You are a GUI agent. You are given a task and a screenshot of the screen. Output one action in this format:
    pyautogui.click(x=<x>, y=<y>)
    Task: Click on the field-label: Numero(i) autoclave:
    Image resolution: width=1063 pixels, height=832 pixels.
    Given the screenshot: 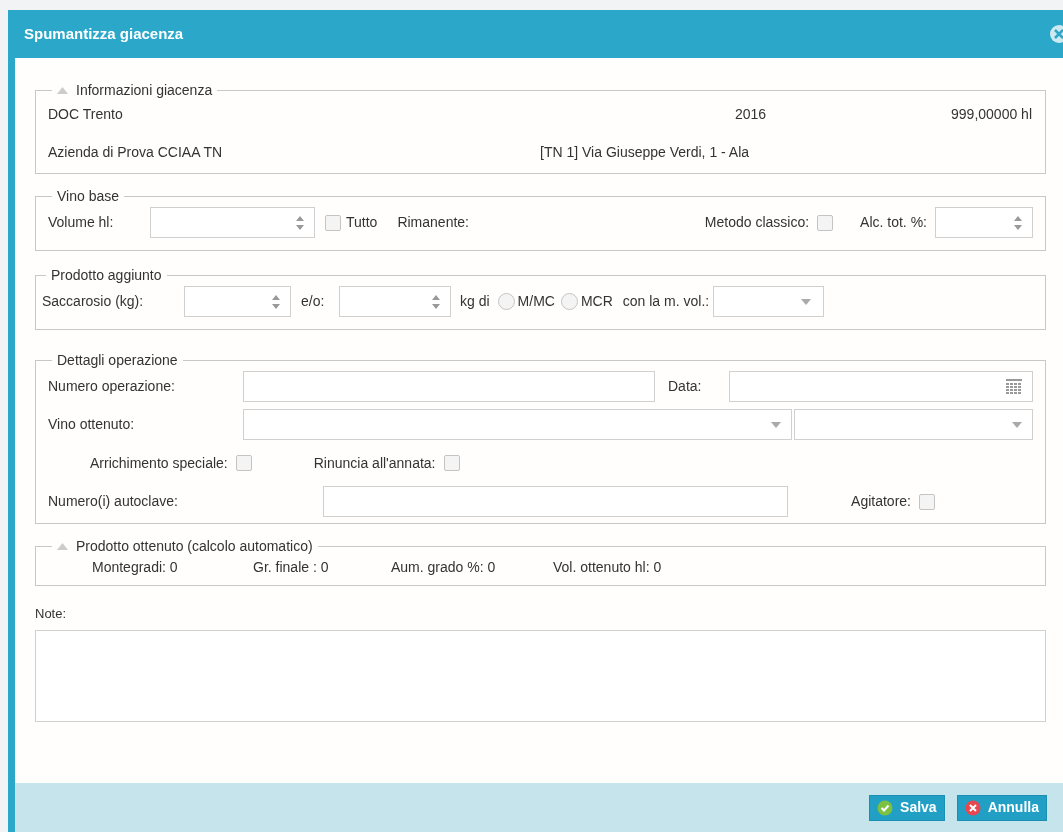 What is the action you would take?
    pyautogui.click(x=113, y=501)
    